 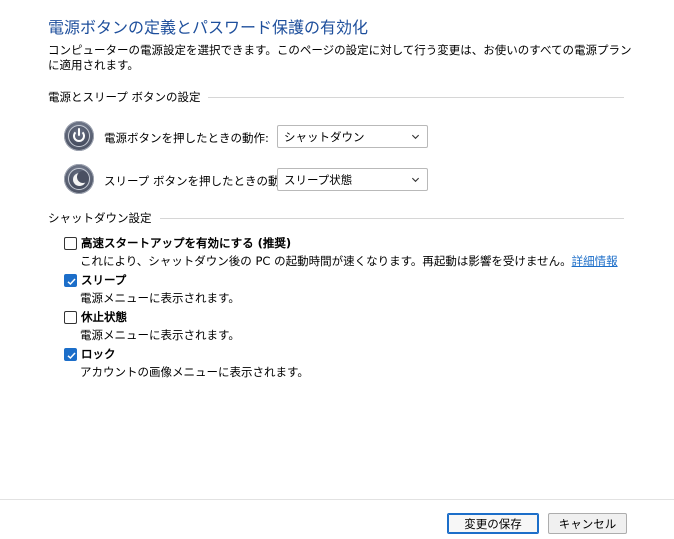 I want to click on sleep-label: スリープ, so click(x=104, y=280).